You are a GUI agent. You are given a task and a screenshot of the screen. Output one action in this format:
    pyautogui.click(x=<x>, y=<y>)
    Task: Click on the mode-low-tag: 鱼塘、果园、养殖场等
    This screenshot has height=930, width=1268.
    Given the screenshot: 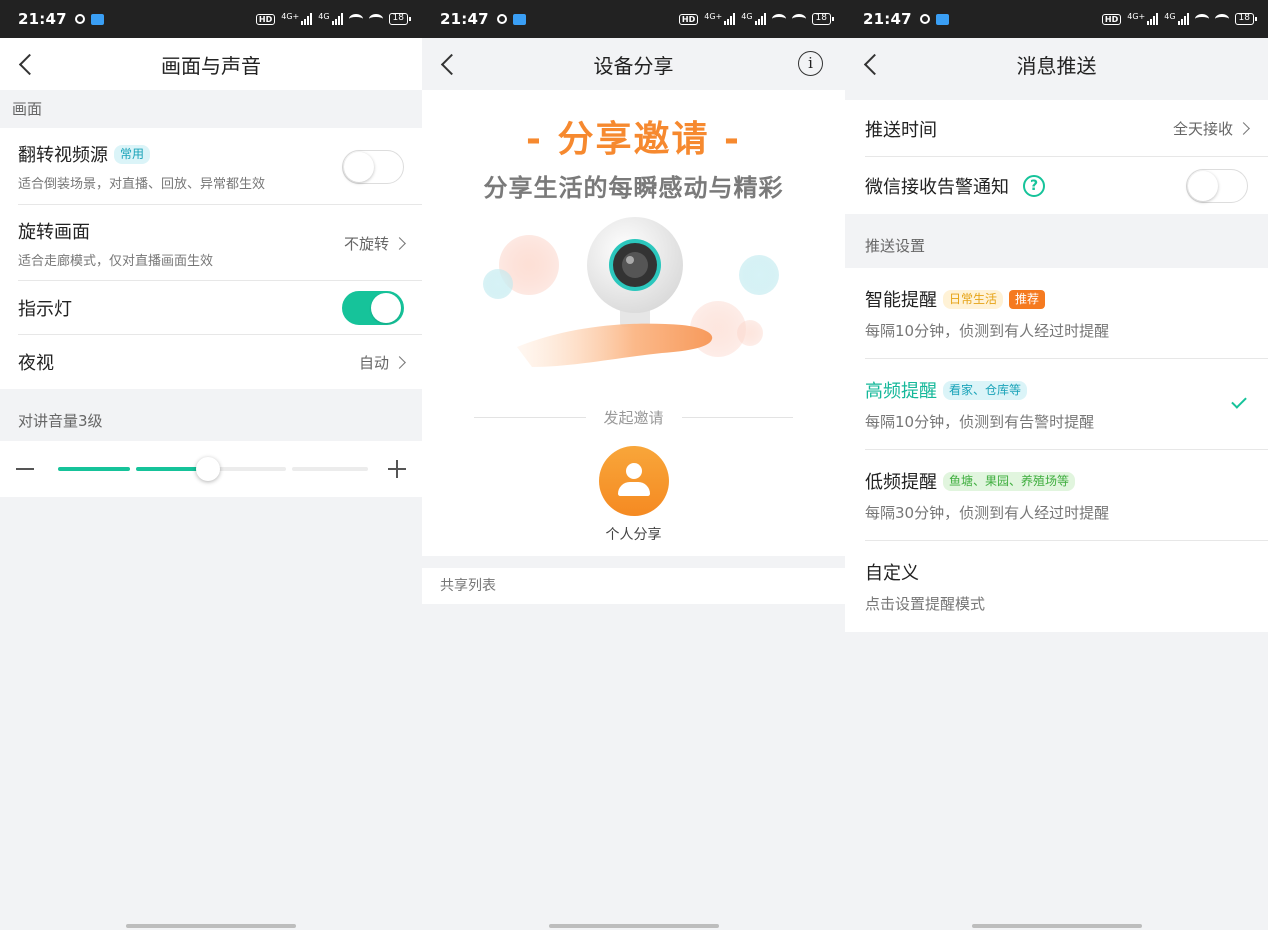 What is the action you would take?
    pyautogui.click(x=1009, y=481)
    